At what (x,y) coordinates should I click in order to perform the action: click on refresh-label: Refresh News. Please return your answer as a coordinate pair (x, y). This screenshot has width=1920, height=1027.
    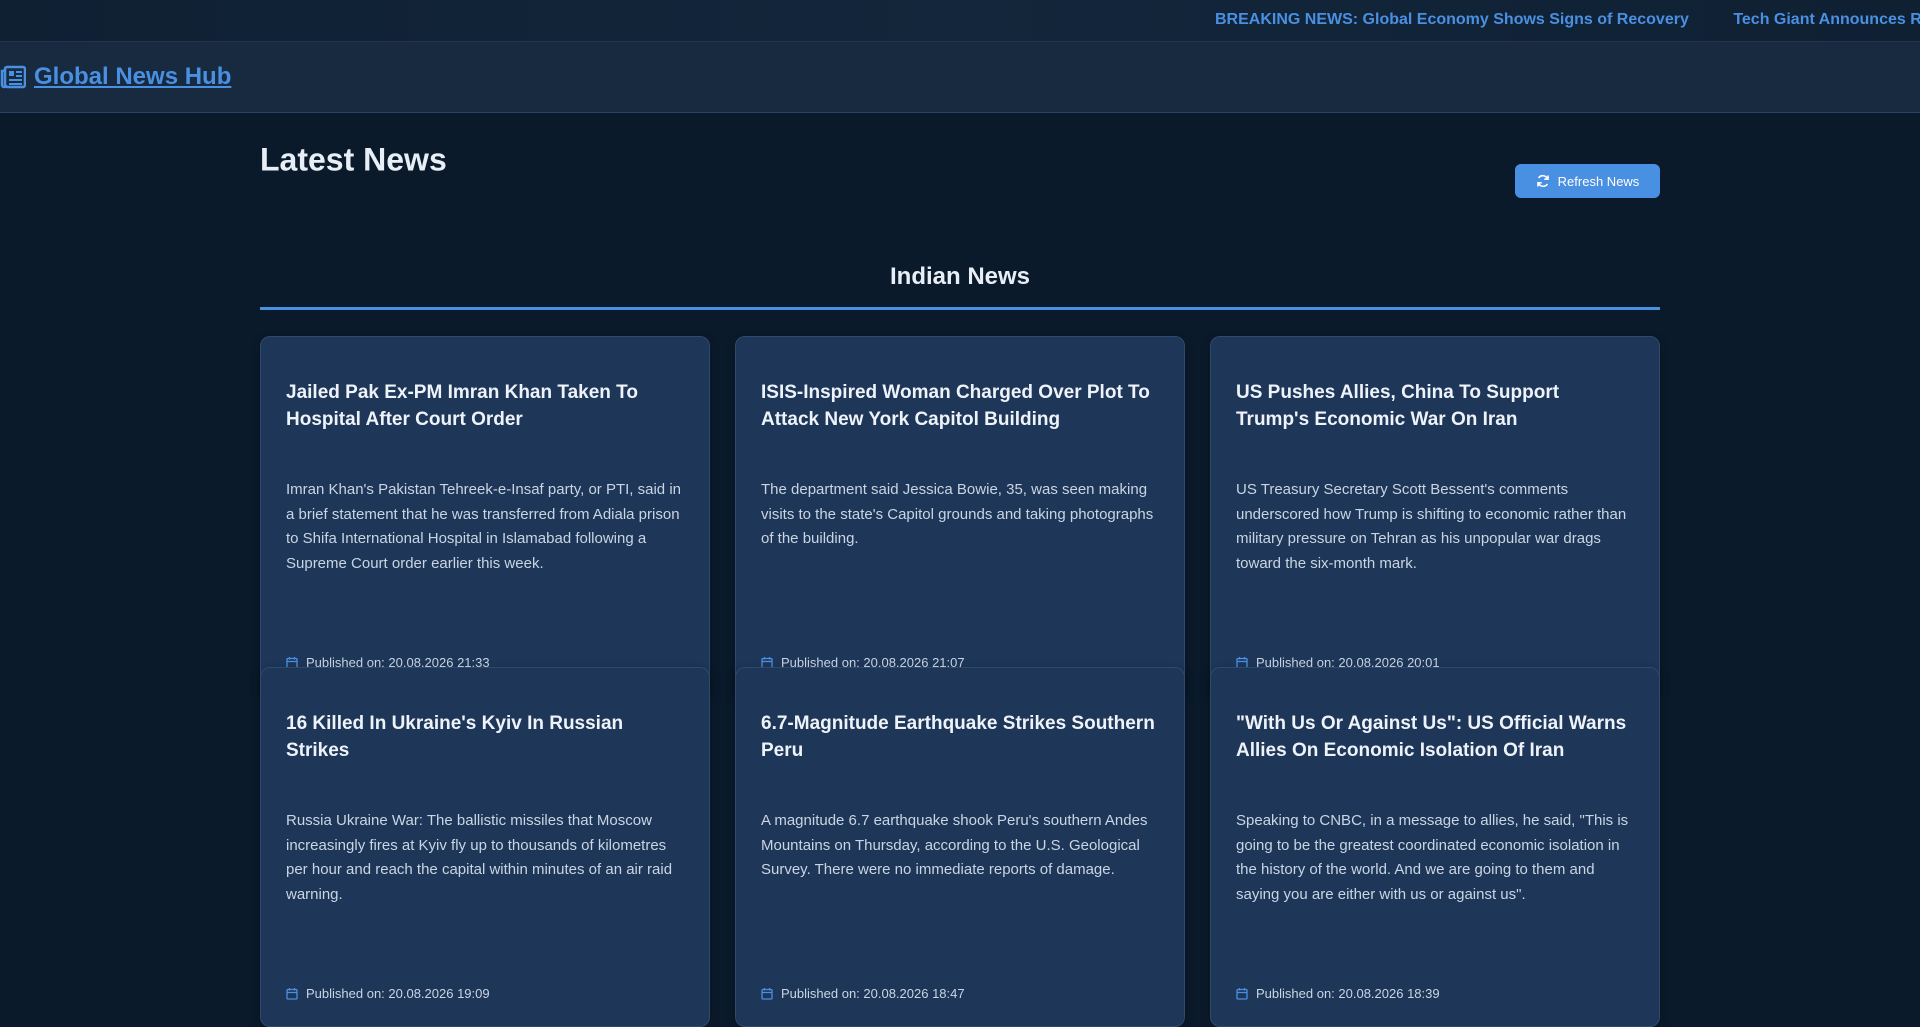
    Looking at the image, I should click on (1598, 181).